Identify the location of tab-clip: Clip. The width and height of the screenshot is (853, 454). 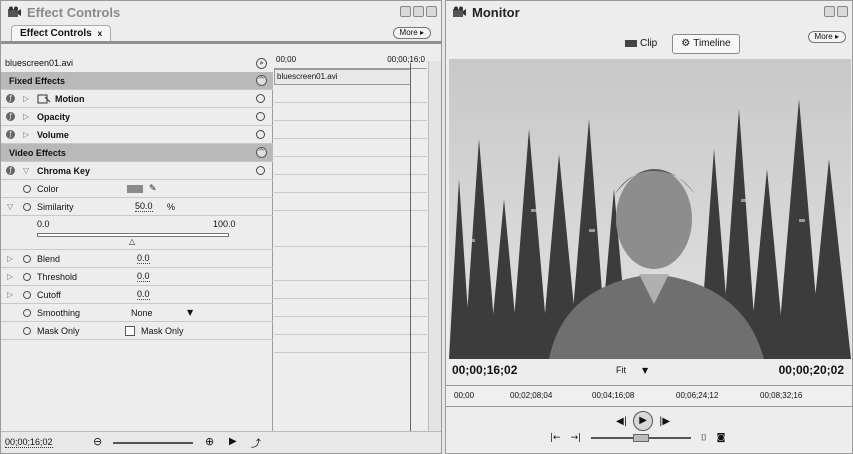
(641, 44).